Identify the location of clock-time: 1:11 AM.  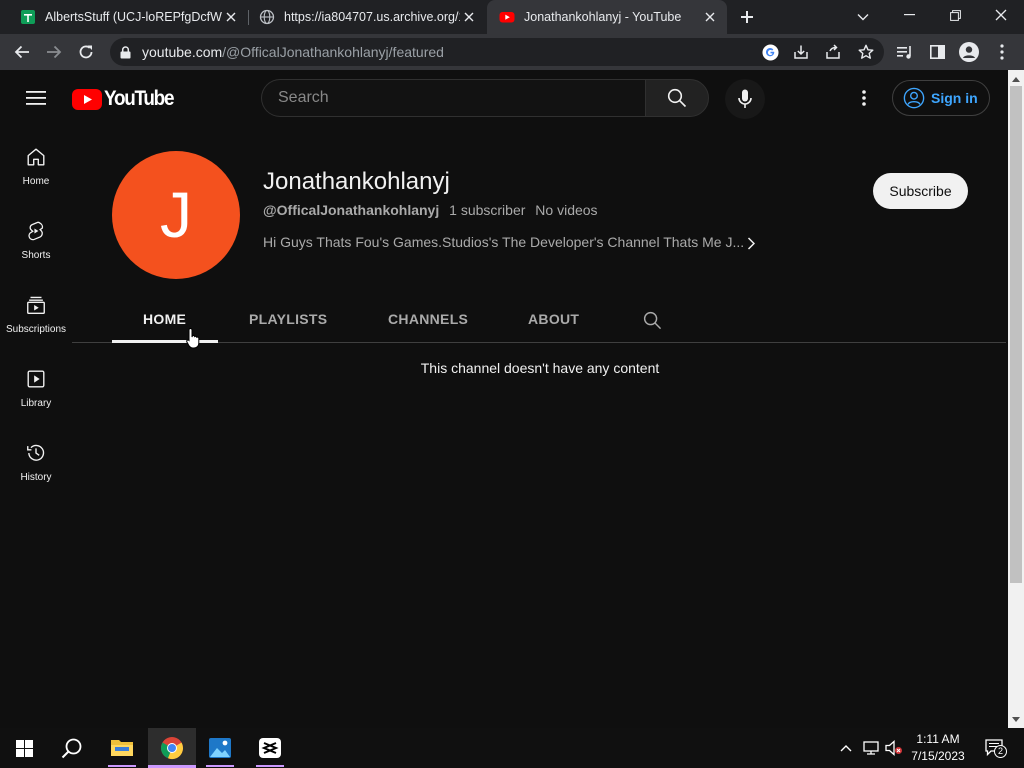
(938, 739).